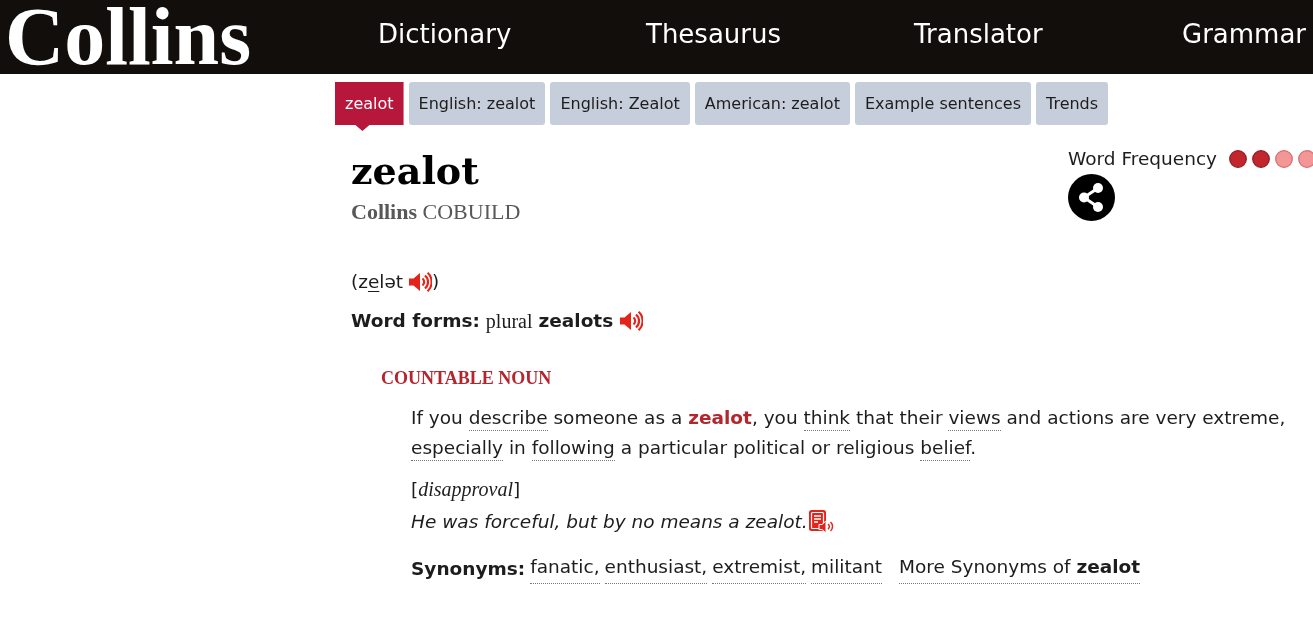 The width and height of the screenshot is (1313, 618). Describe the element at coordinates (466, 378) in the screenshot. I see `part-of-speech: COUNTABLE NOUN` at that location.